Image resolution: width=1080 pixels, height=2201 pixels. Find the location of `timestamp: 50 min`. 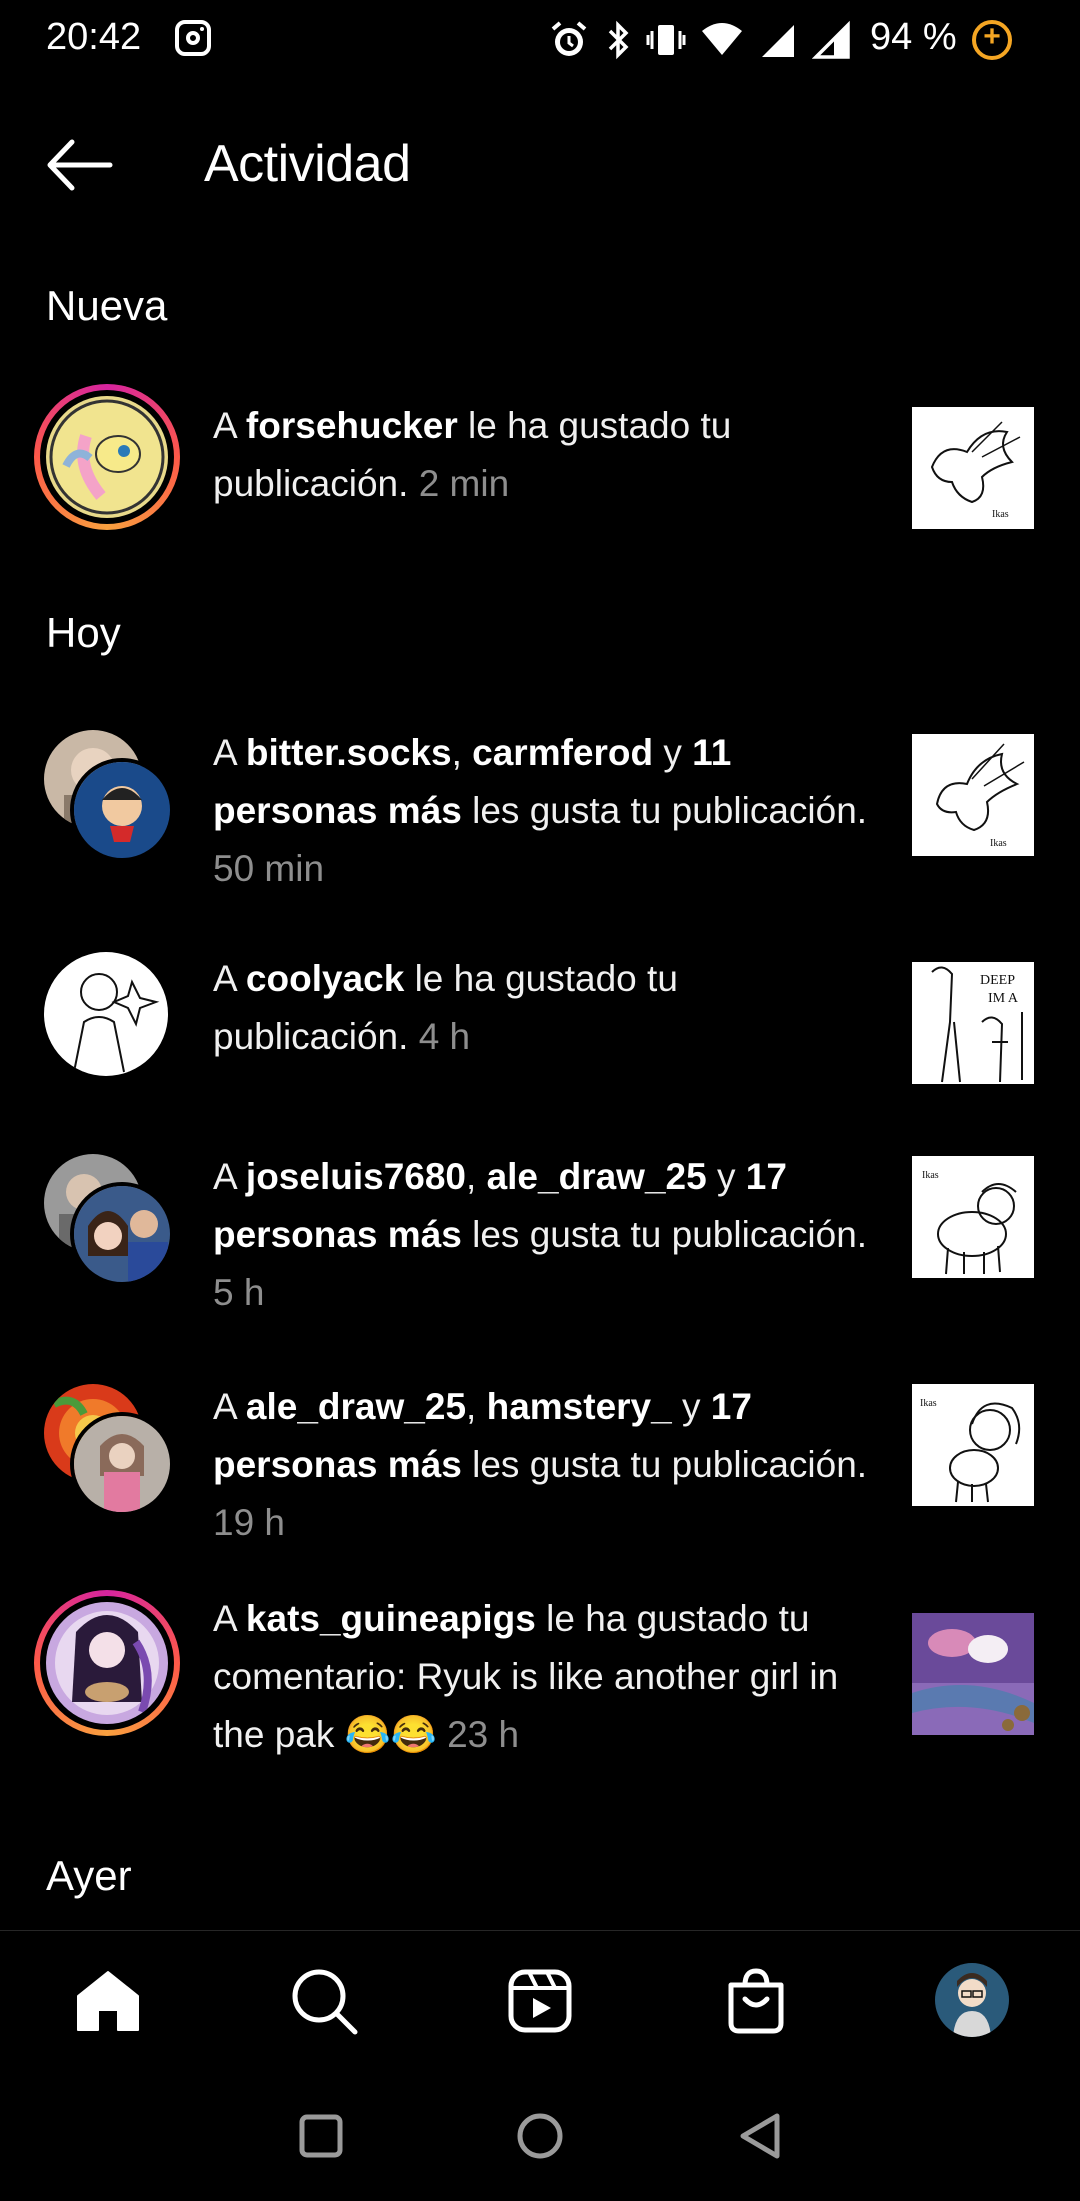

timestamp: 50 min is located at coordinates (269, 868).